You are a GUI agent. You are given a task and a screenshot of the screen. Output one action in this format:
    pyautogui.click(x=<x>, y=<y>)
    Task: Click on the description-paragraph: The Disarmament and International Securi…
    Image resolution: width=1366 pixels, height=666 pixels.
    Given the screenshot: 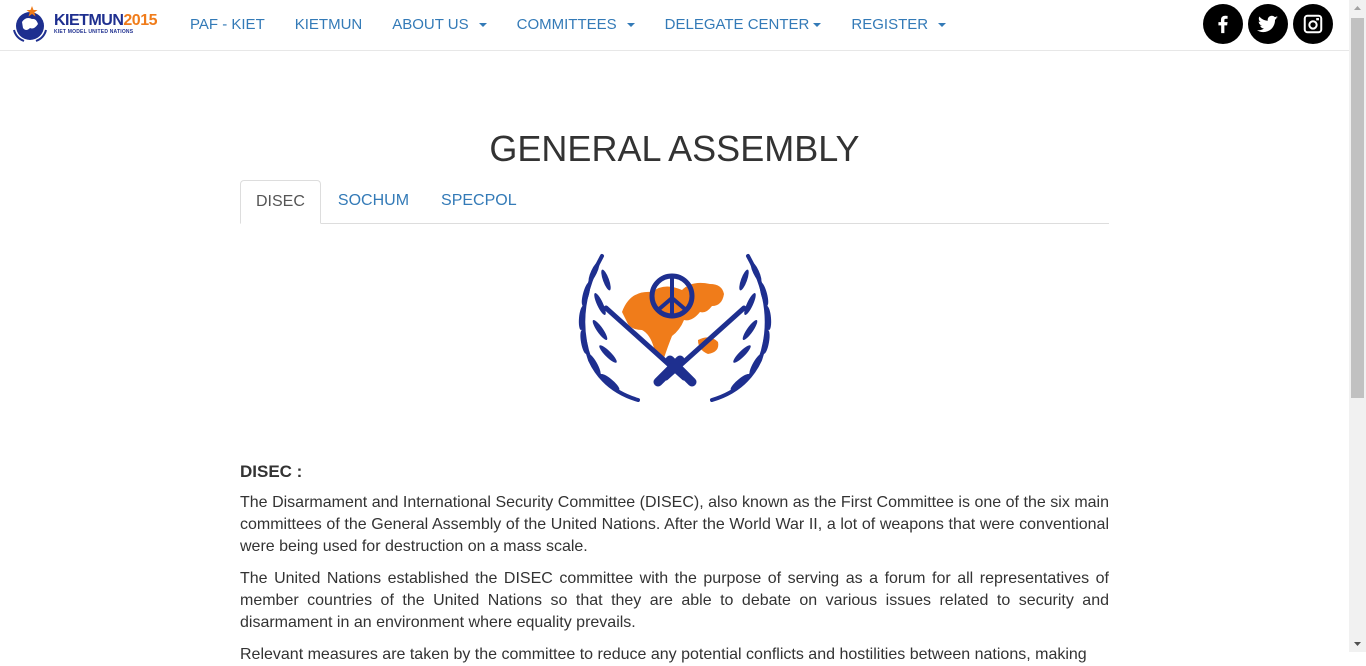 What is the action you would take?
    pyautogui.click(x=674, y=524)
    